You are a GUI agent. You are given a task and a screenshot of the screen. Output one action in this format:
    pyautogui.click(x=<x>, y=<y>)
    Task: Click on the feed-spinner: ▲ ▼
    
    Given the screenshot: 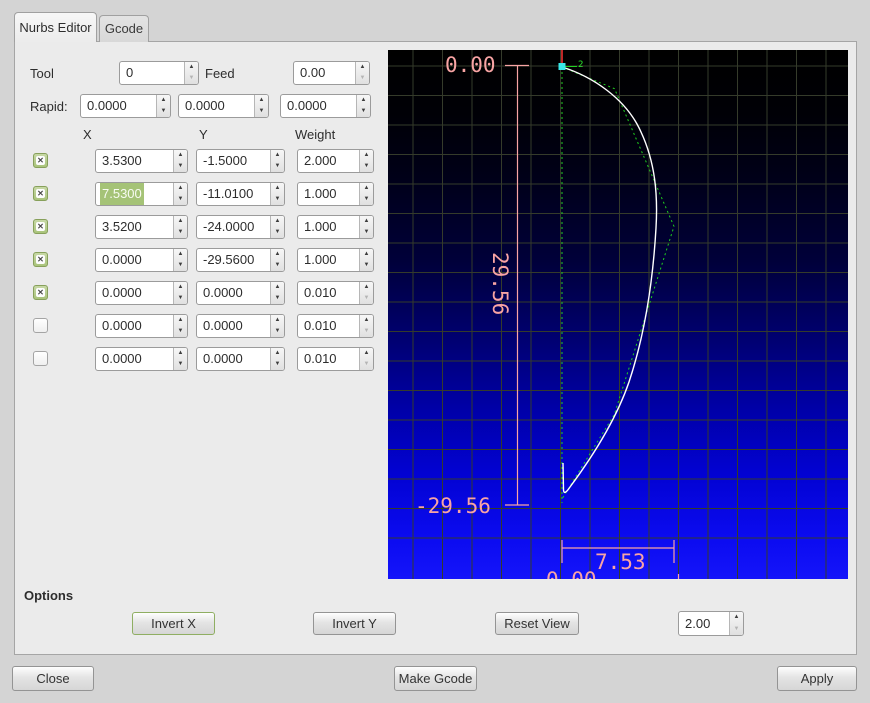 What is the action you would take?
    pyautogui.click(x=362, y=73)
    